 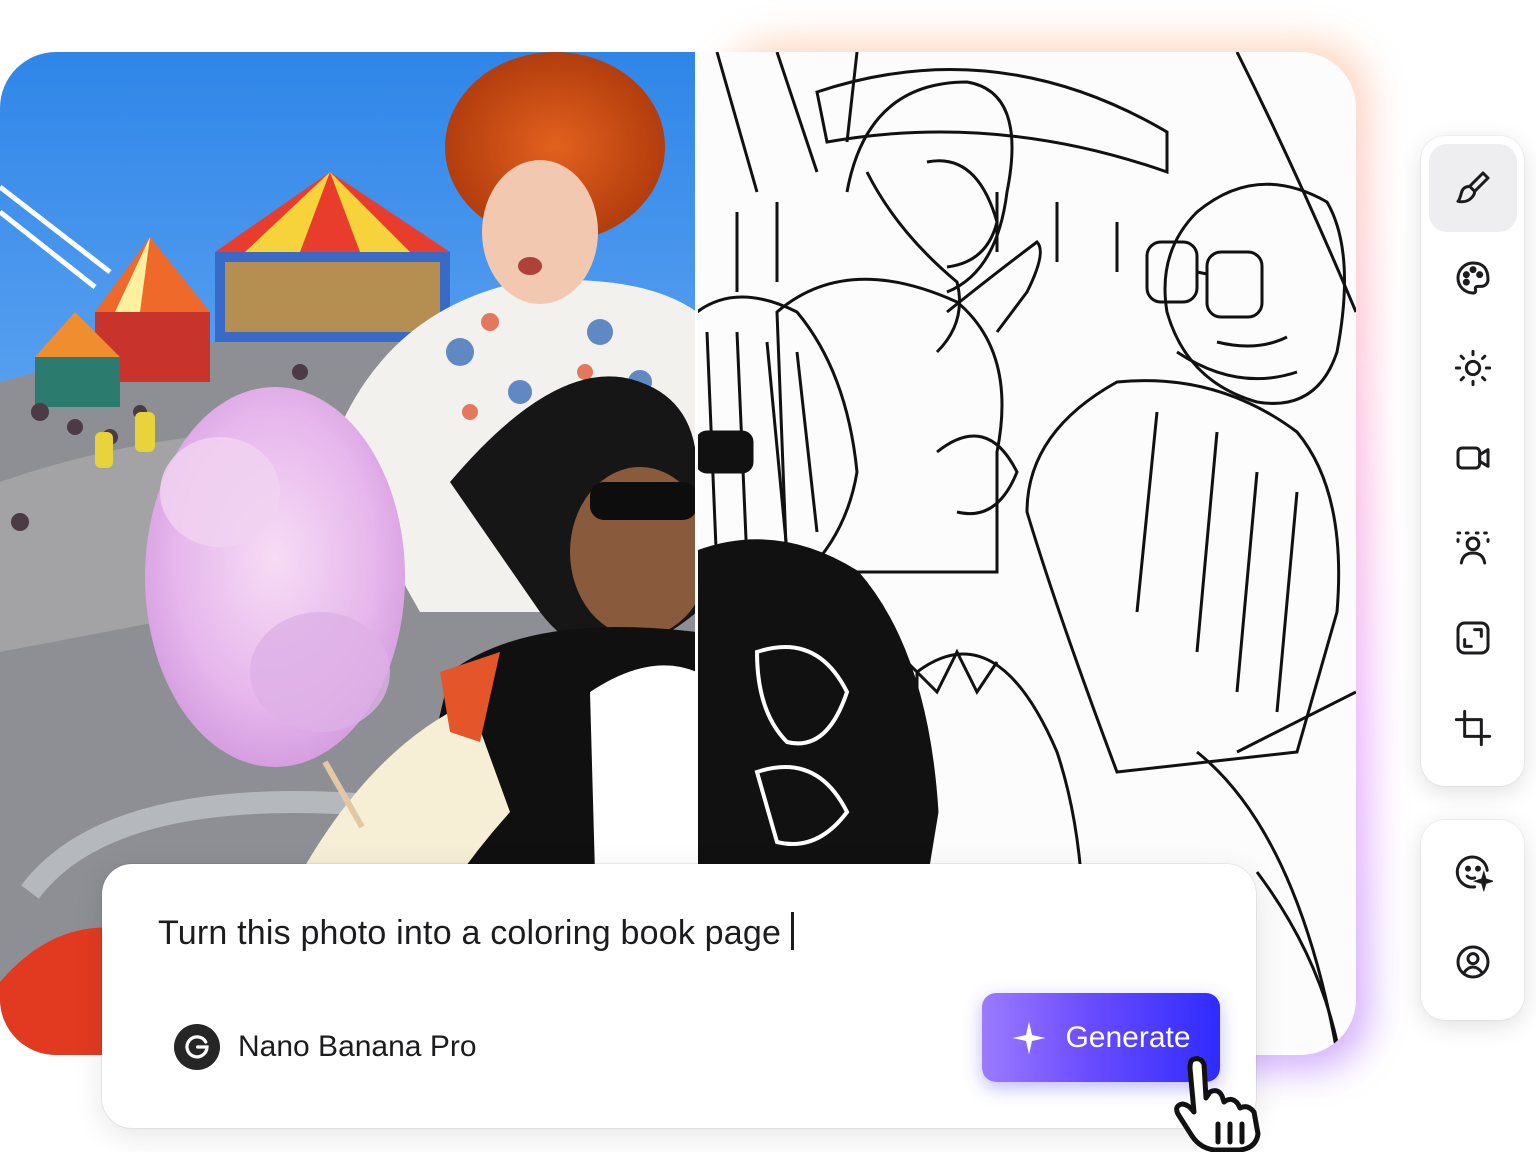 What do you see at coordinates (1473, 638) in the screenshot?
I see `expand-icon` at bounding box center [1473, 638].